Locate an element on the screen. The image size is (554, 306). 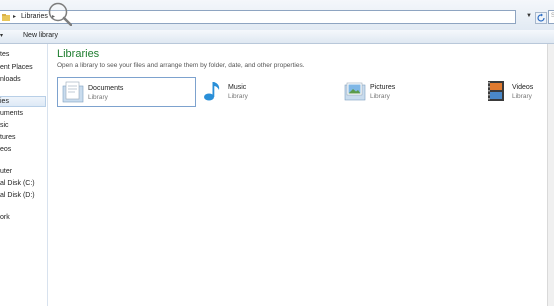
nav-item-computer: uter is located at coordinates (6, 171).